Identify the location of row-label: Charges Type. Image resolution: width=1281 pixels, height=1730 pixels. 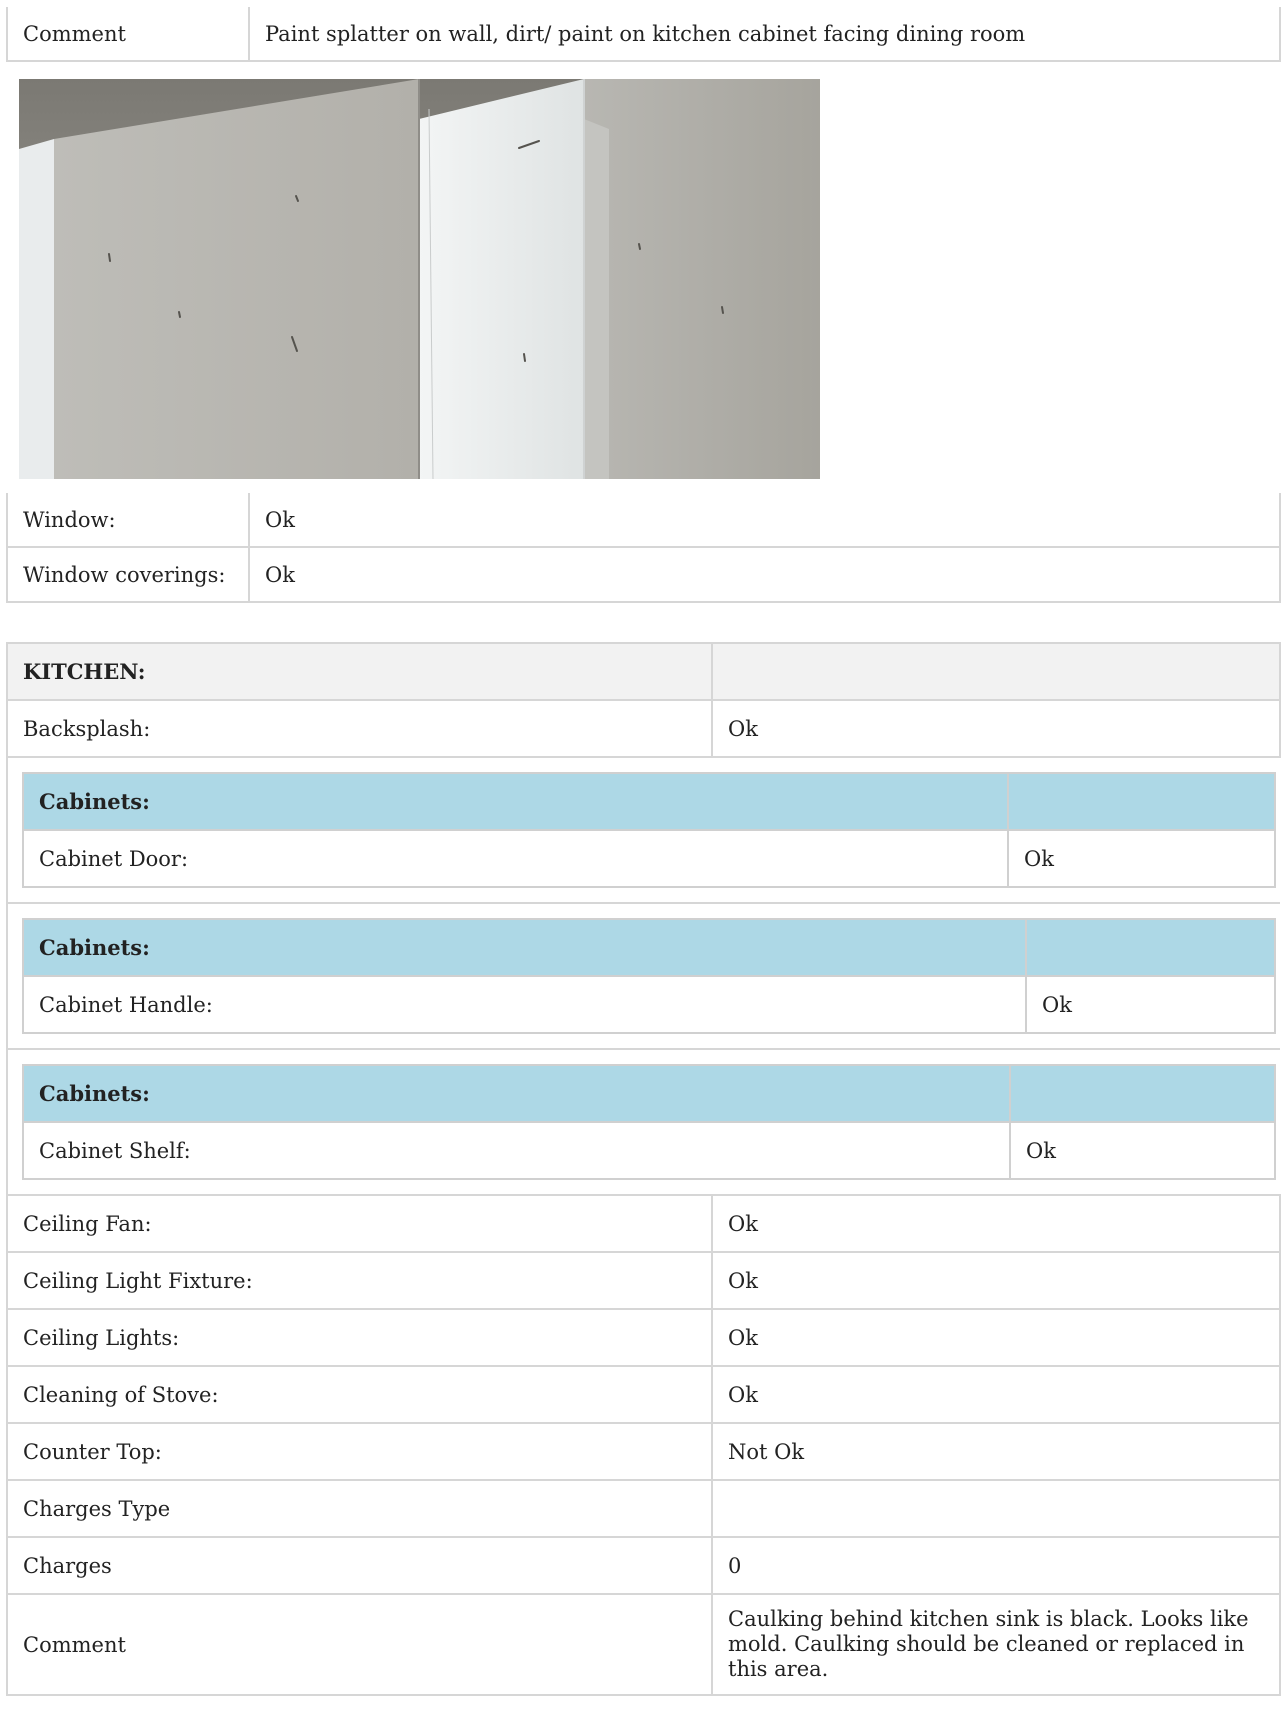
(359, 1508).